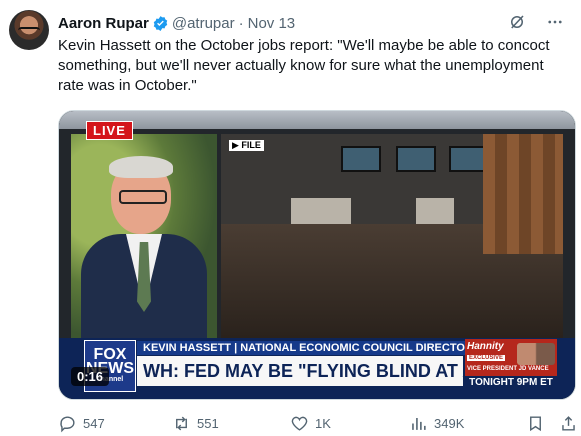 Image resolution: width=581 pixels, height=436 pixels. I want to click on views-button: 349K, so click(436, 423).